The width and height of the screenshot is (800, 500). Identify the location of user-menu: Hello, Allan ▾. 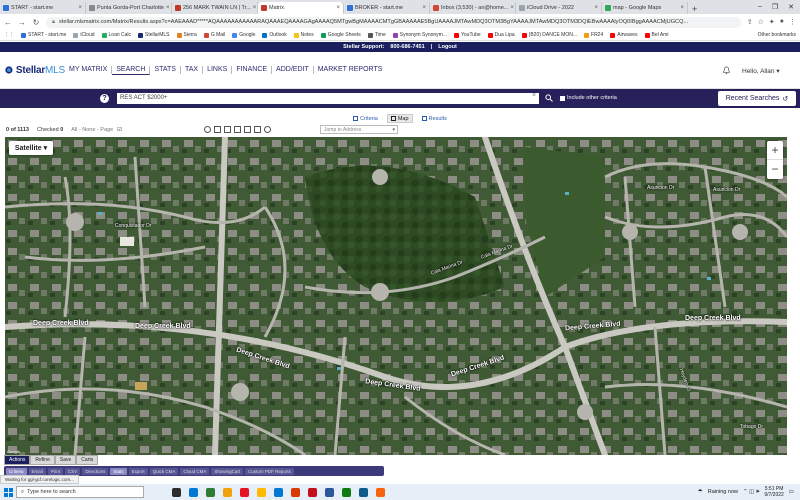
(761, 71).